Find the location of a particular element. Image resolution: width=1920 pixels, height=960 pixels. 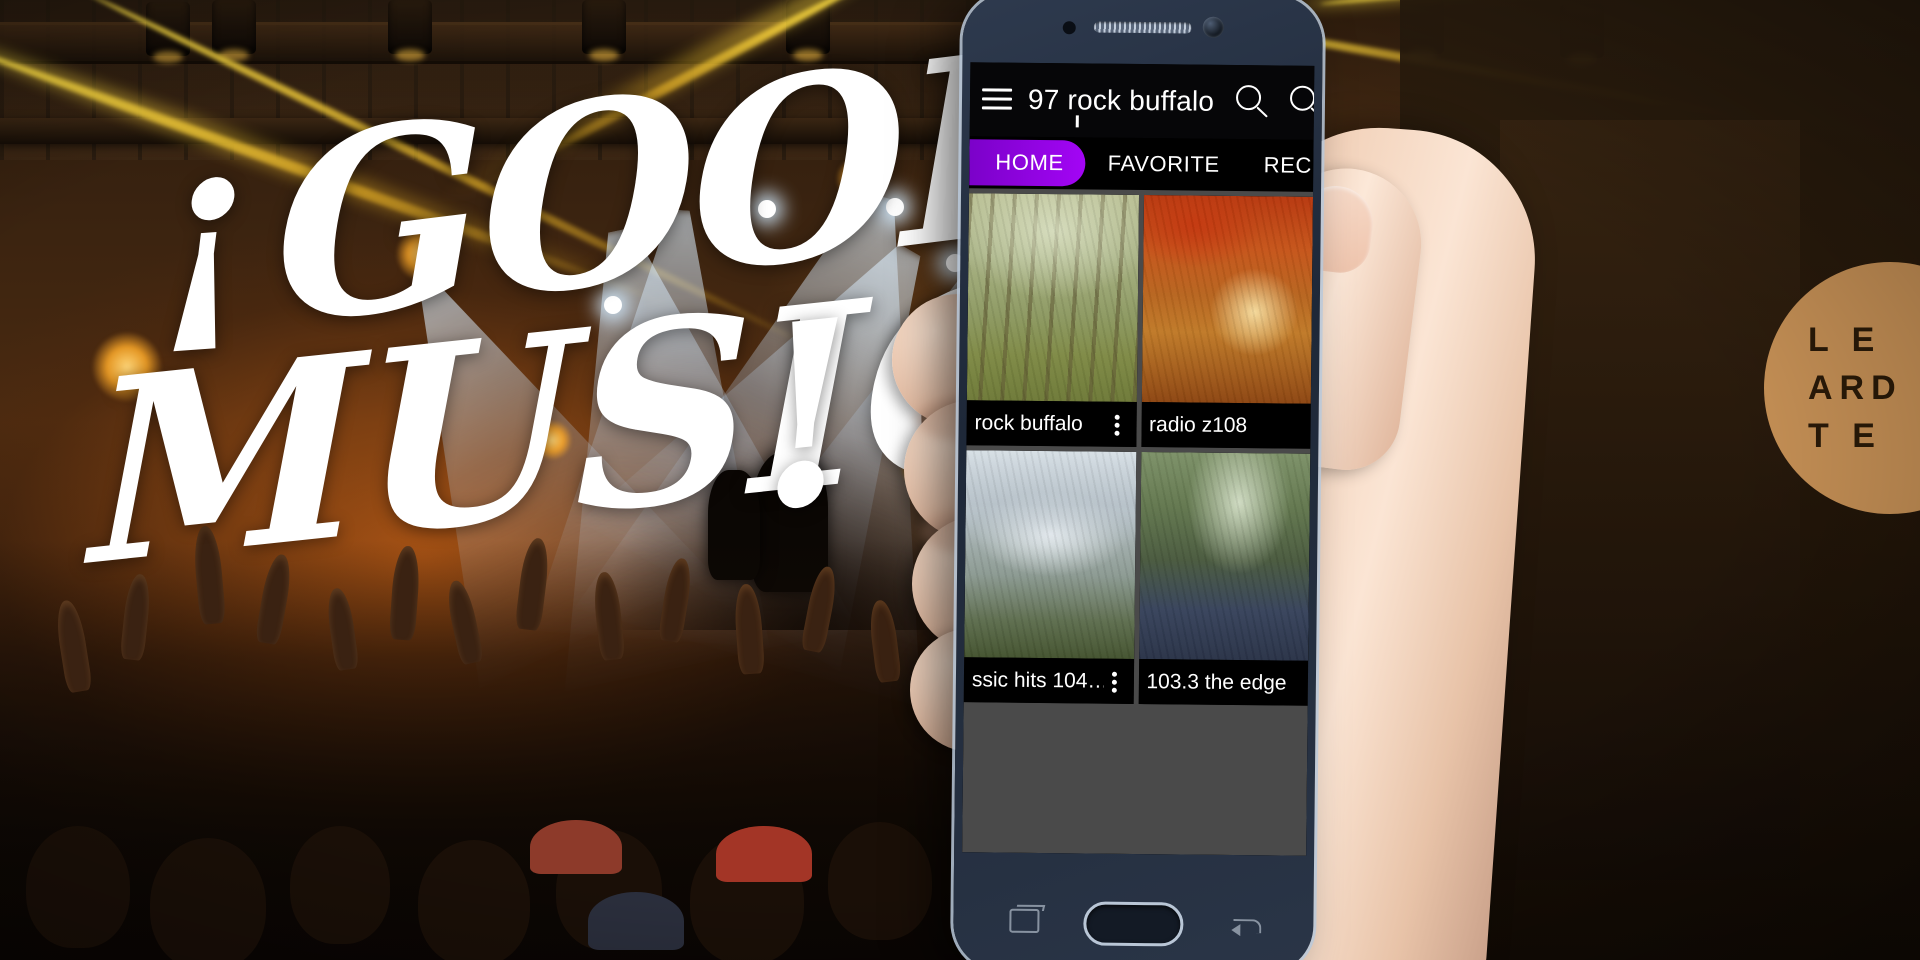

station-name: rock buffalo is located at coordinates (1028, 422).